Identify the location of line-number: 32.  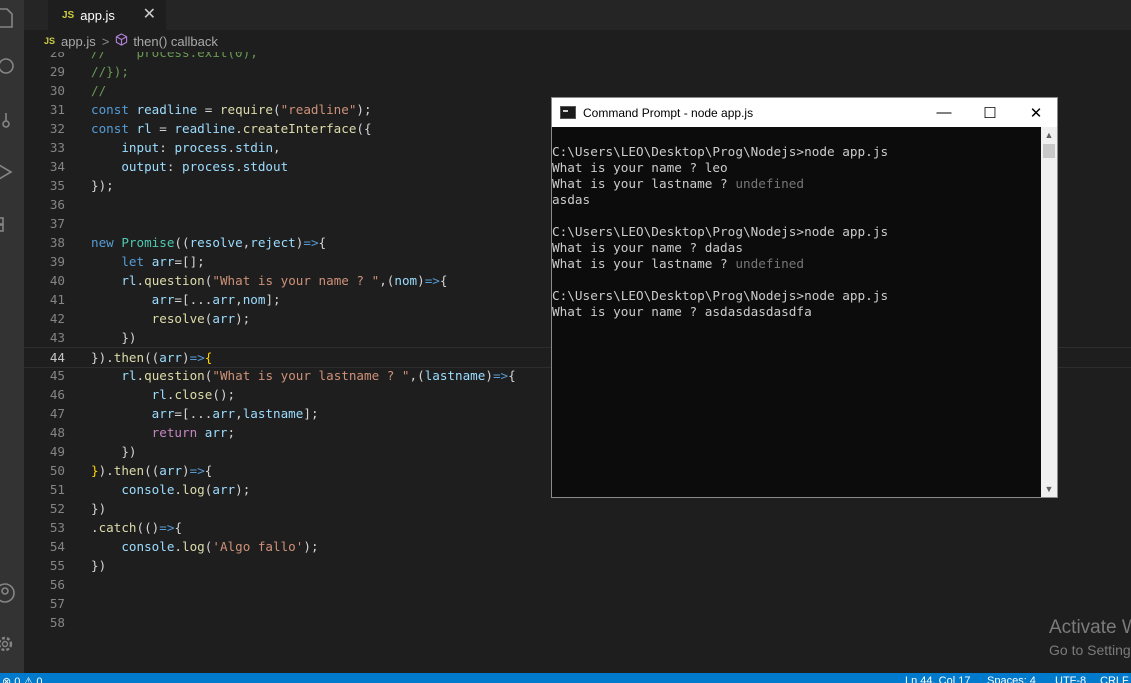
(57, 128).